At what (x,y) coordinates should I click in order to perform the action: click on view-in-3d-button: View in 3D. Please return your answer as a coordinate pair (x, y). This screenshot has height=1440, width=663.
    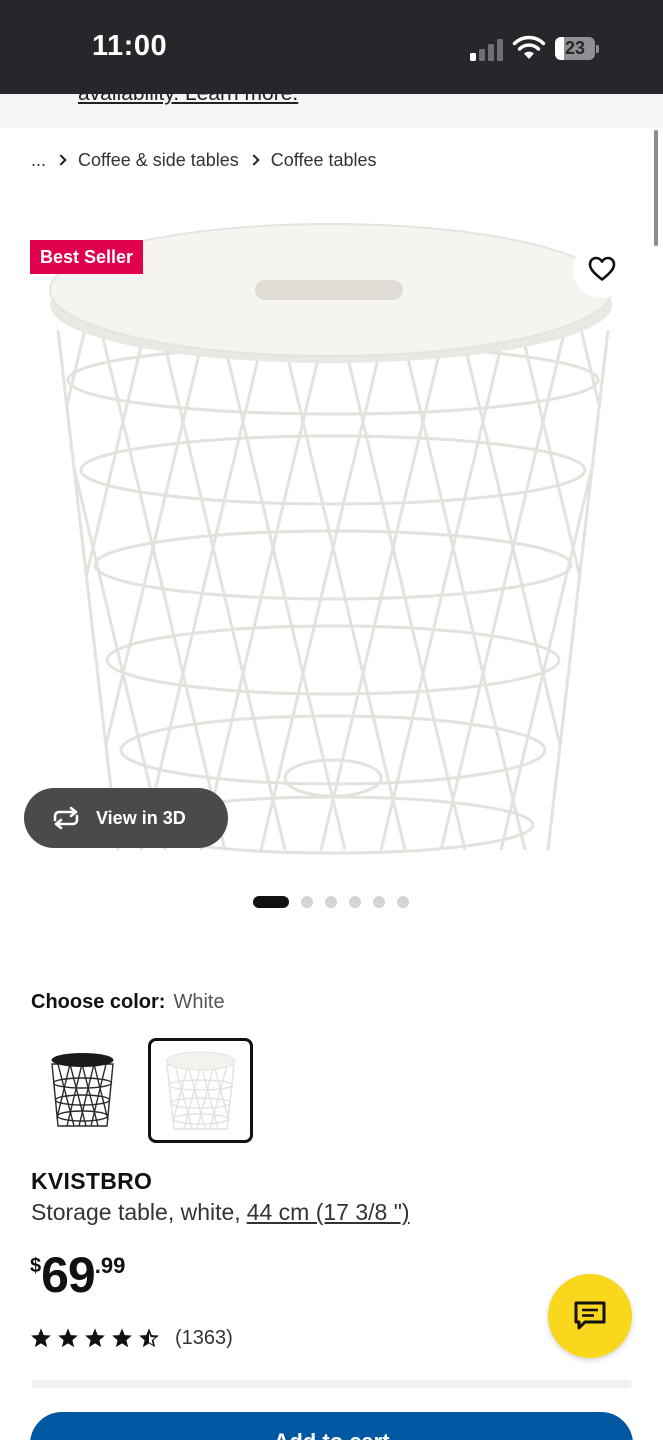
    Looking at the image, I should click on (126, 818).